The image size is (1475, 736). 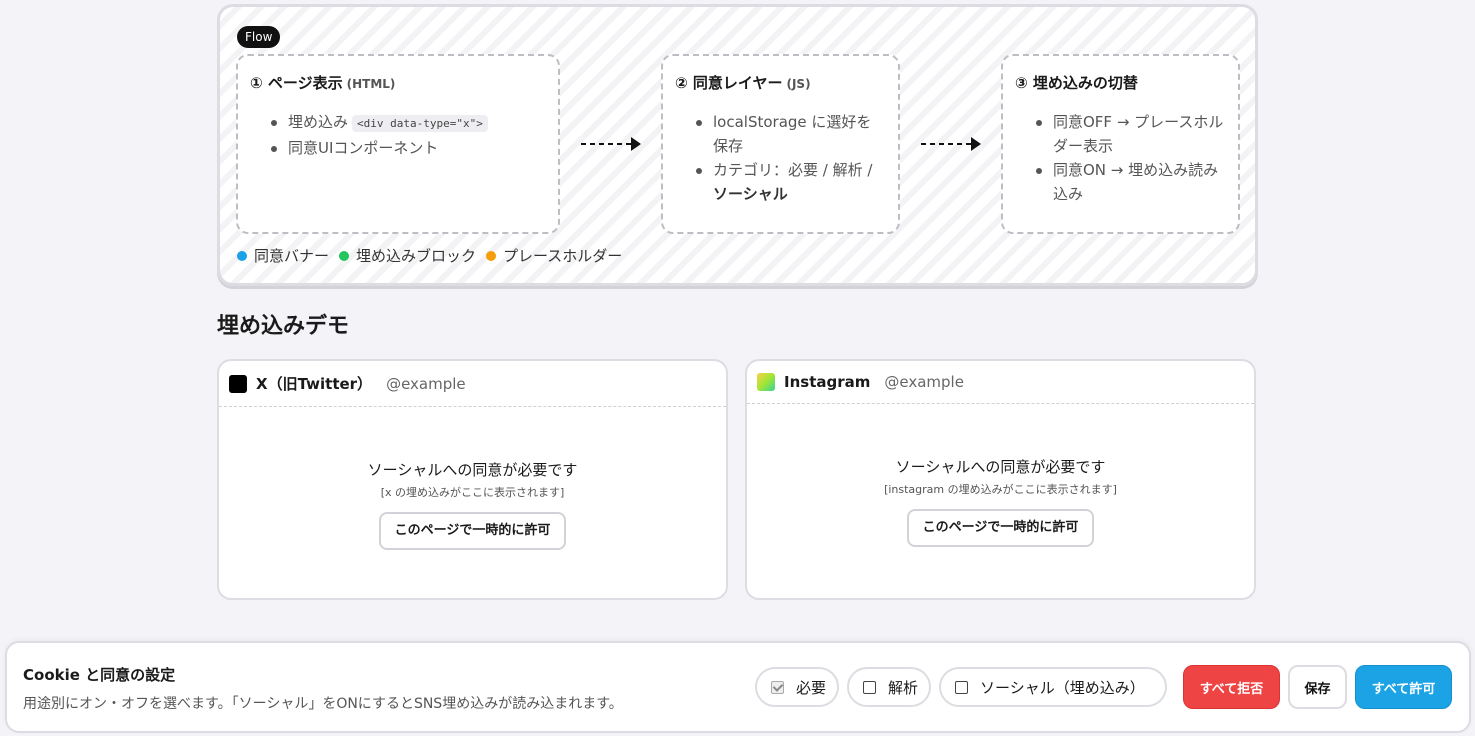 I want to click on step-title: ③ 埋め込みの切替, so click(x=1076, y=83).